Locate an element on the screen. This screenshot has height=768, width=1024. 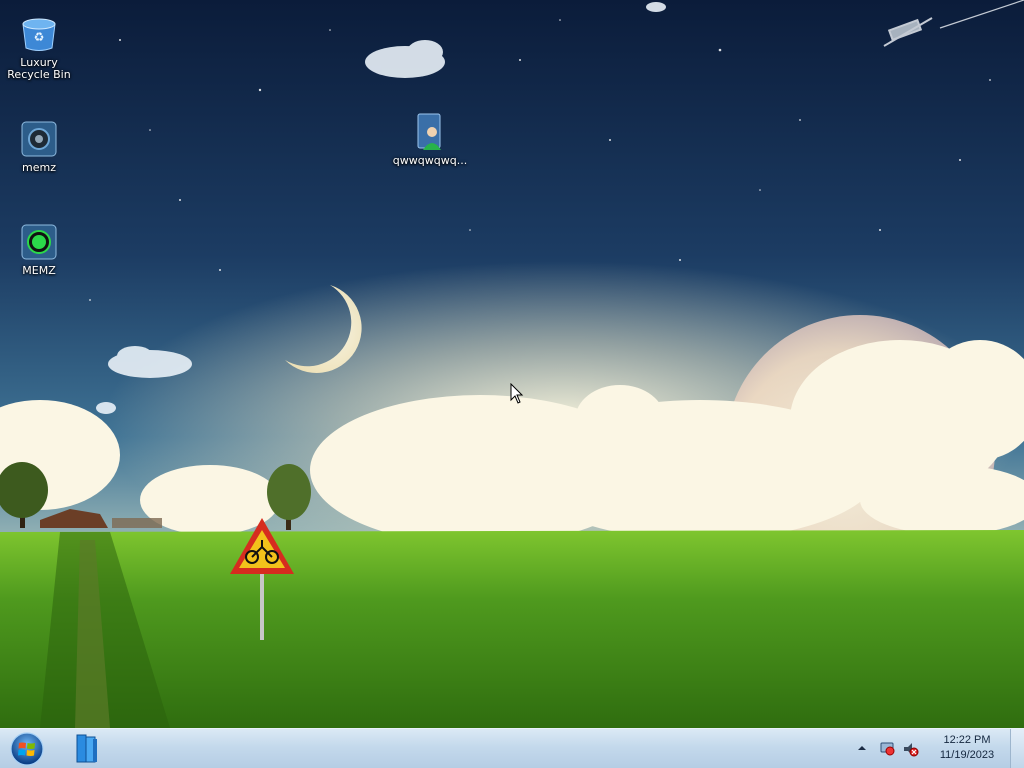
desktop-icon-label: memz is located at coordinates (39, 167).